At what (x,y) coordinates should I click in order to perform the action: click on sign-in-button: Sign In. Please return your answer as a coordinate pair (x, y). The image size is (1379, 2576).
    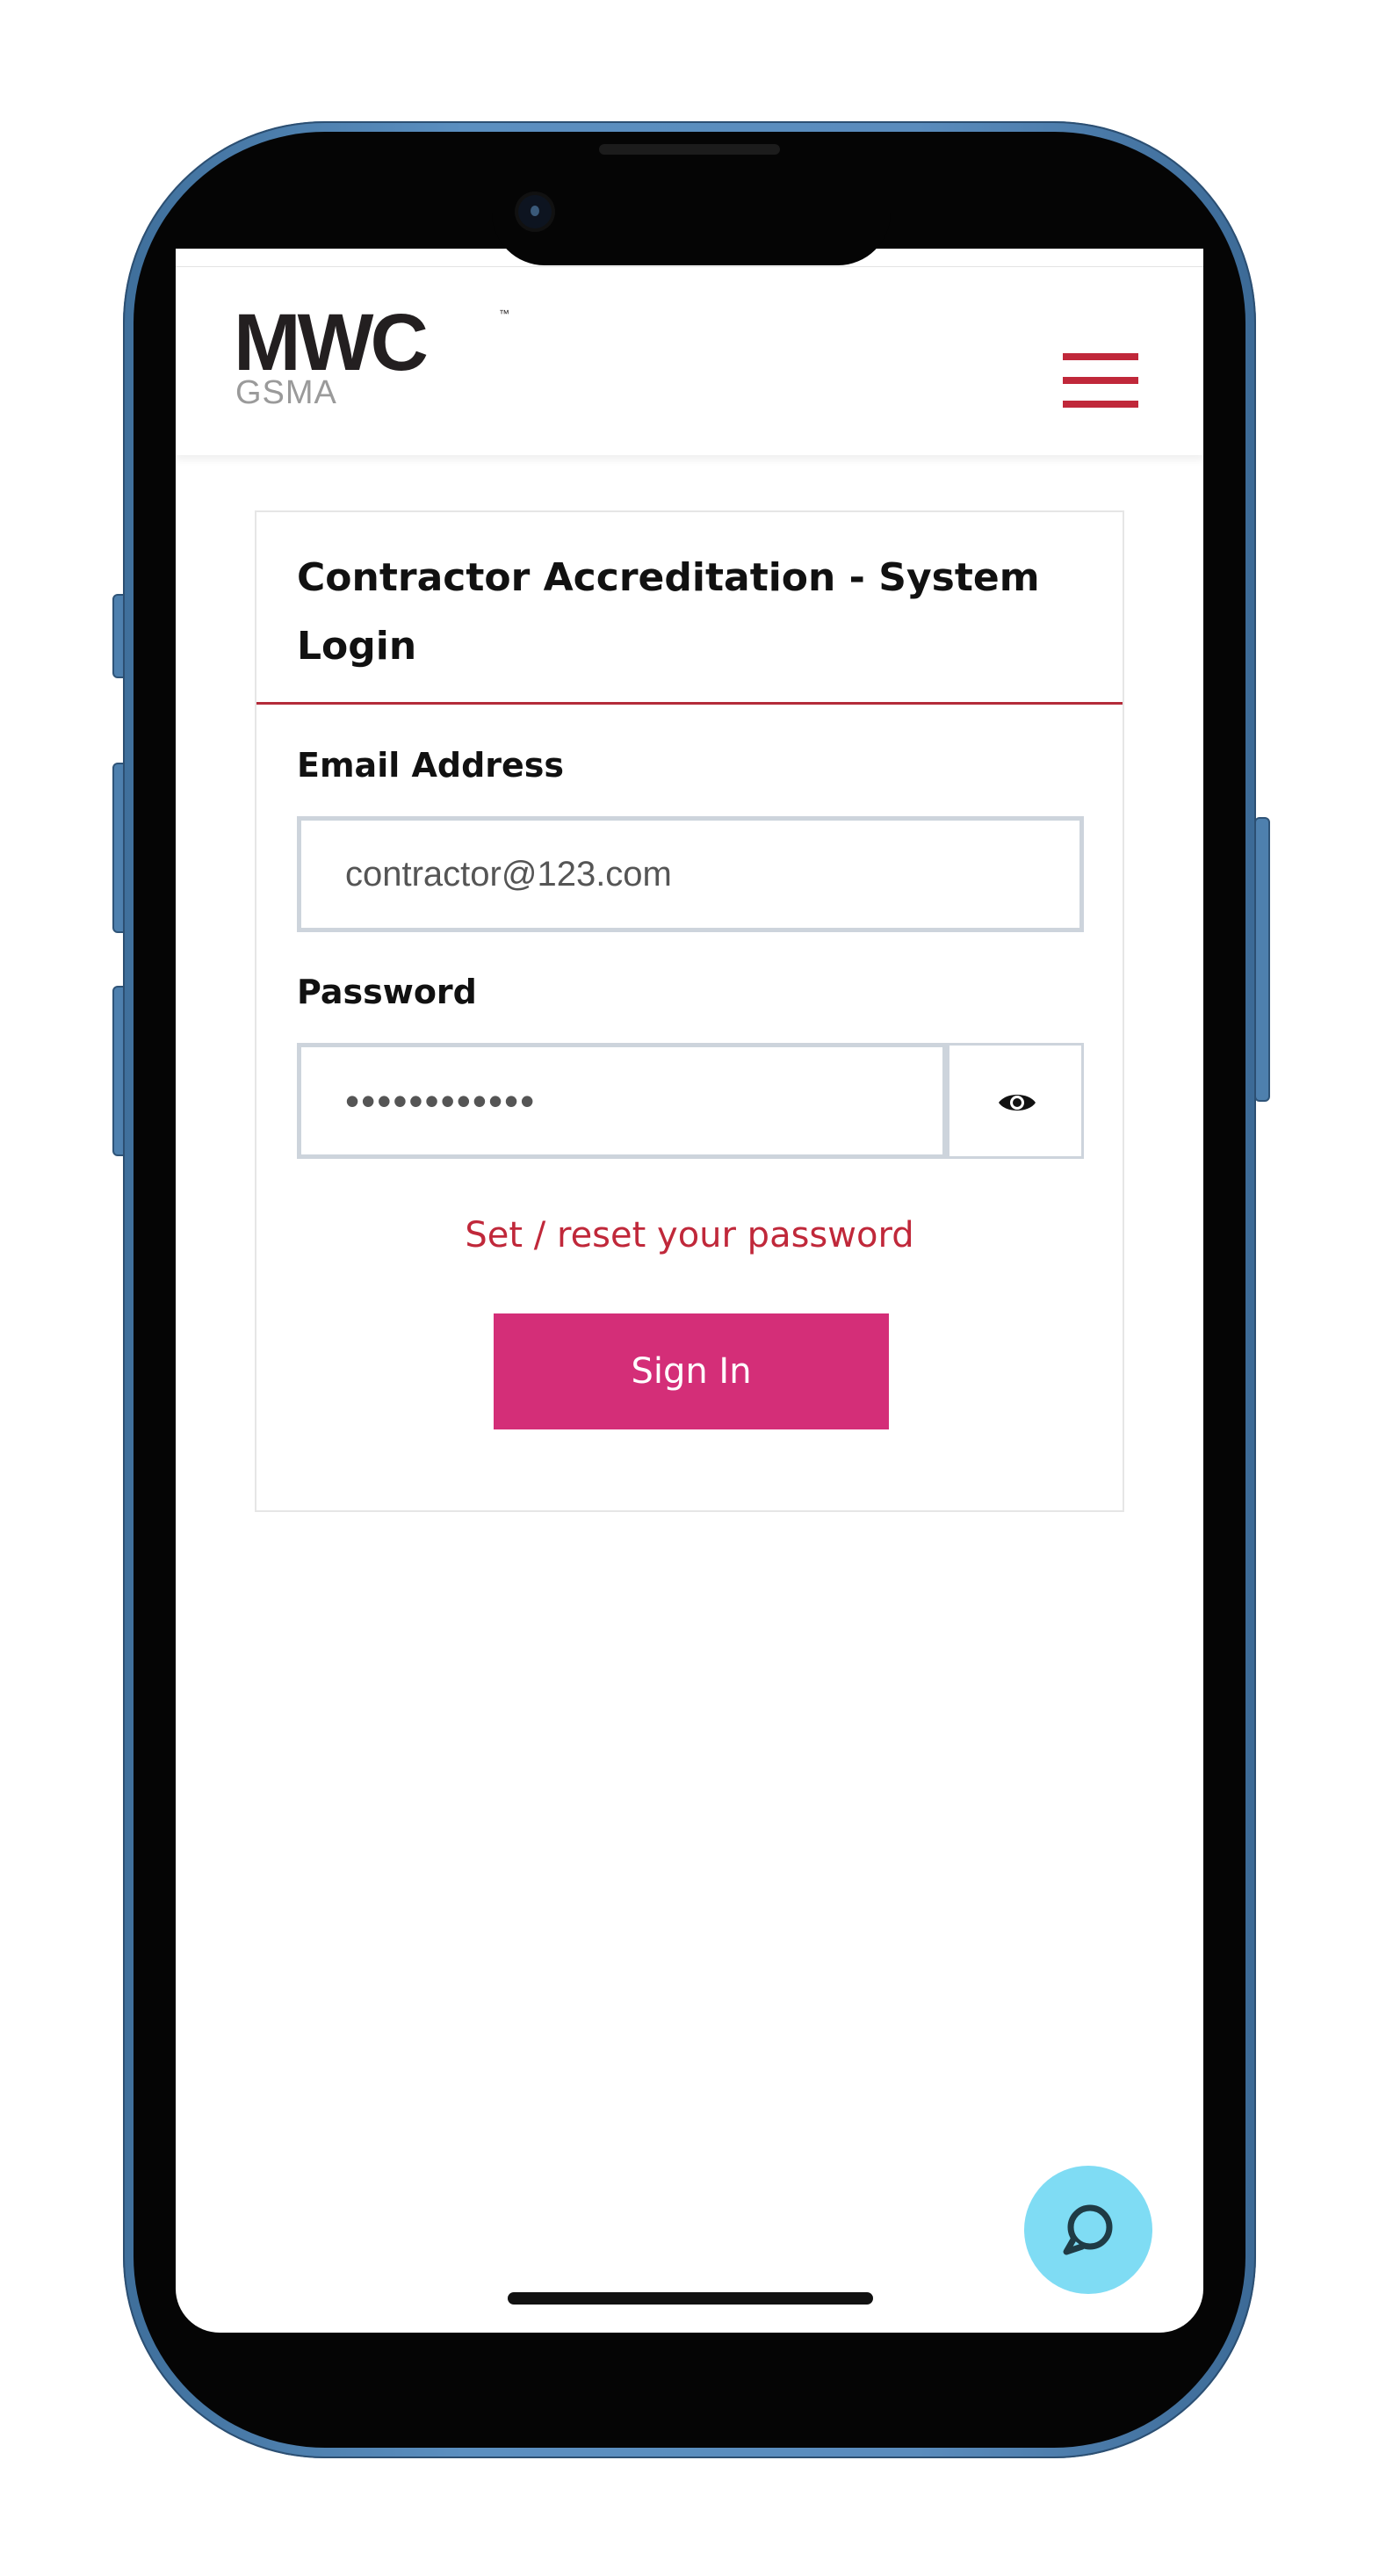
    Looking at the image, I should click on (691, 1371).